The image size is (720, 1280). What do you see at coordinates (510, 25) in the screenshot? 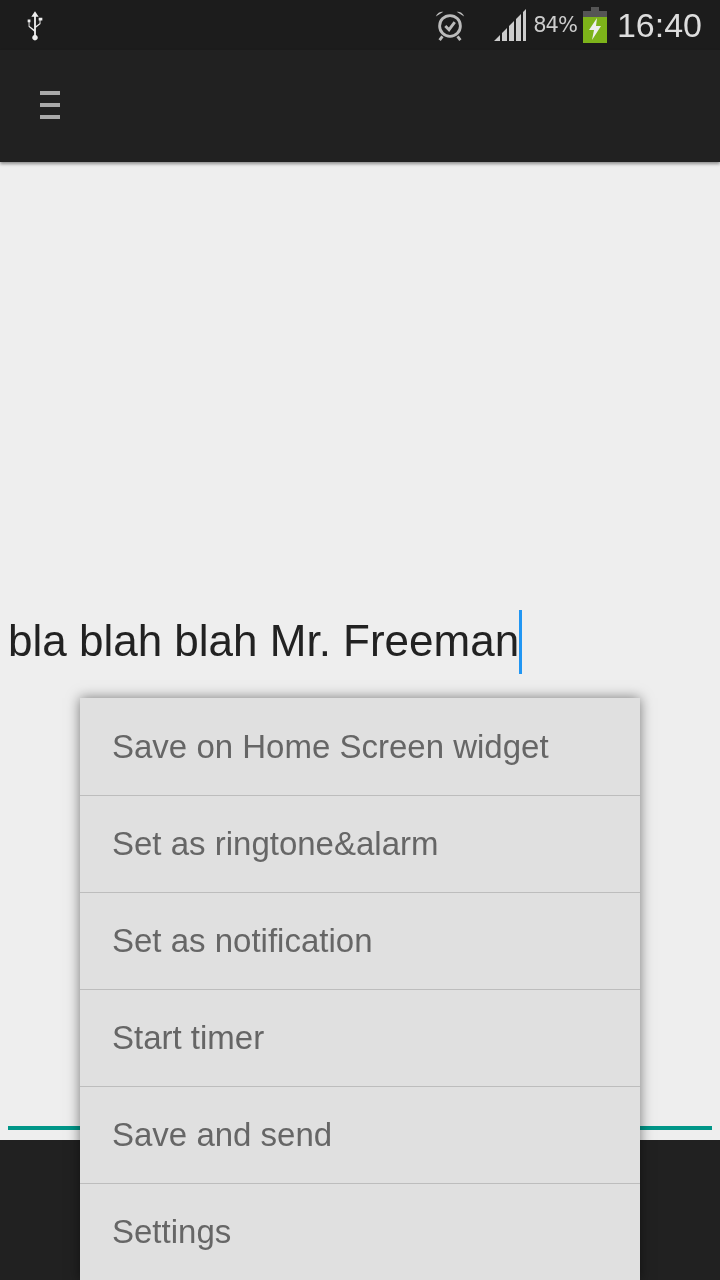
I see `signal-icon` at bounding box center [510, 25].